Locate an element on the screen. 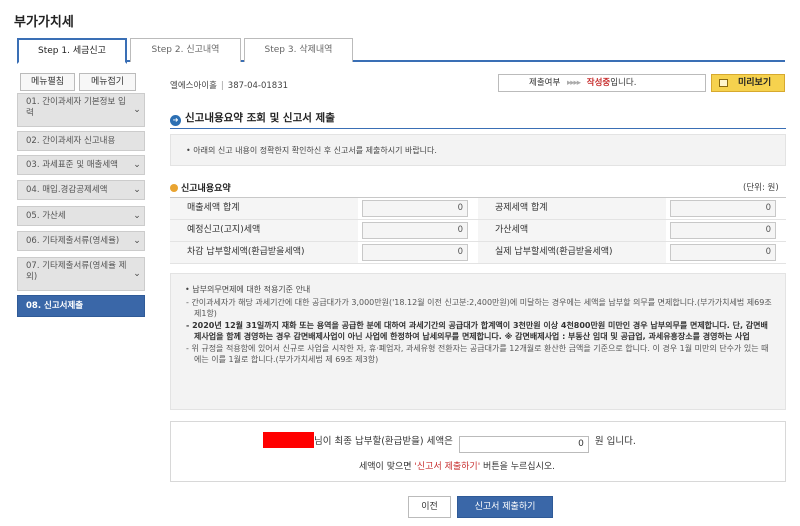  sidebar-item-label: 03. 과세표준 및 매출세액 is located at coordinates (72, 165).